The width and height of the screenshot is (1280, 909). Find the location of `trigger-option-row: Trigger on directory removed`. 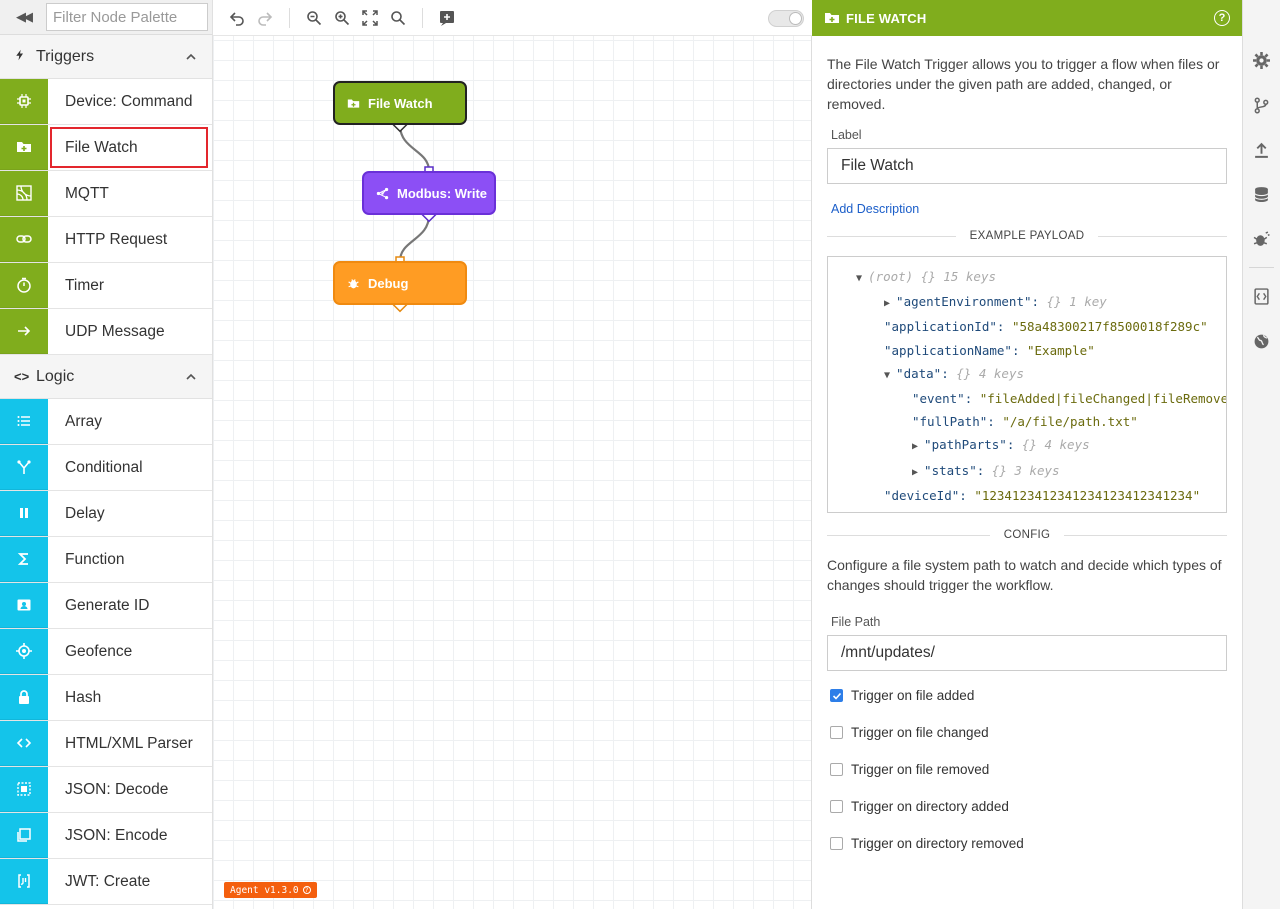

trigger-option-row: Trigger on directory removed is located at coordinates (1027, 843).